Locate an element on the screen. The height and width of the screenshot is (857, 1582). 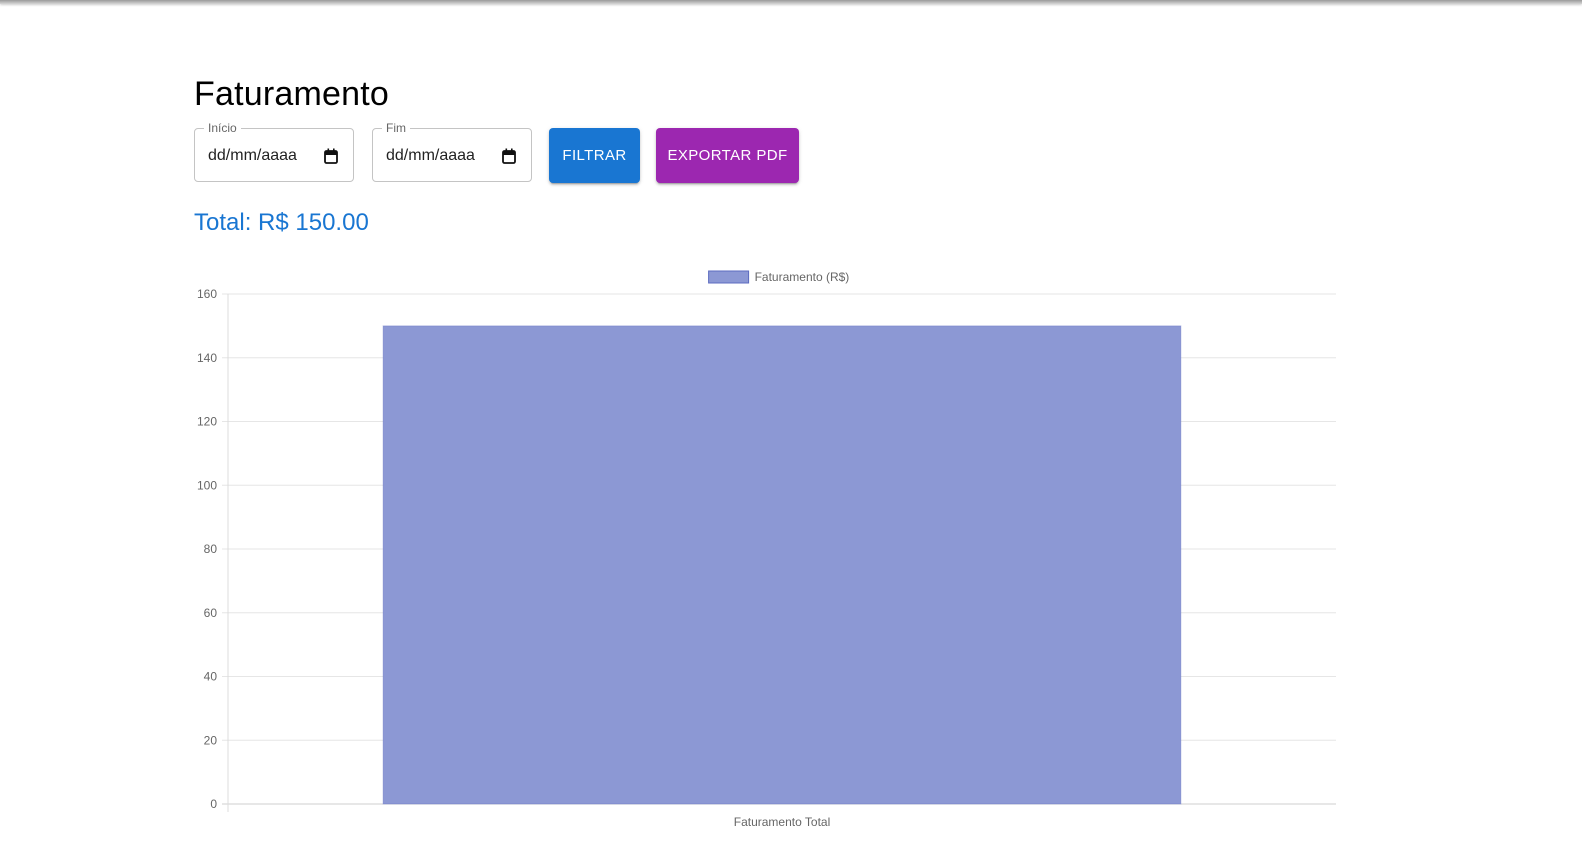
end-date-label: Fim is located at coordinates (396, 128).